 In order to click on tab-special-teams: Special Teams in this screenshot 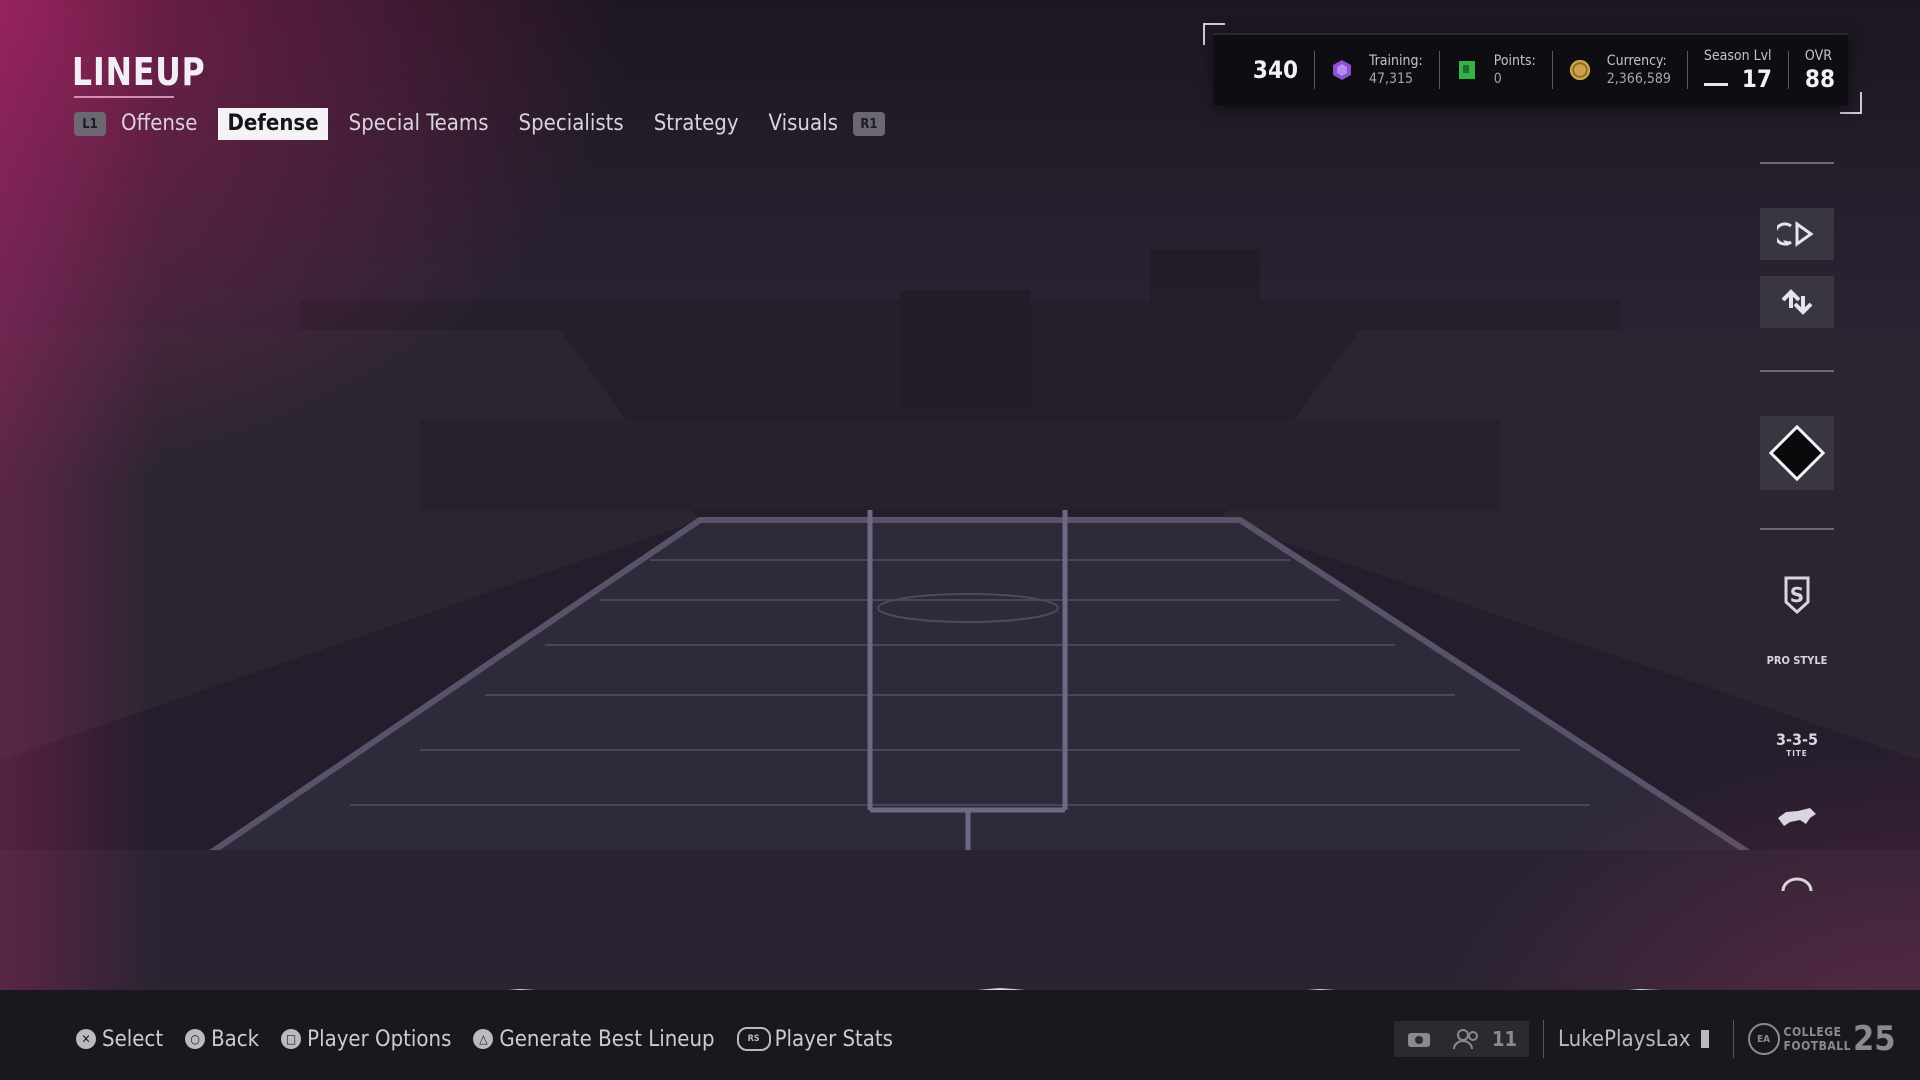, I will do `click(419, 124)`.